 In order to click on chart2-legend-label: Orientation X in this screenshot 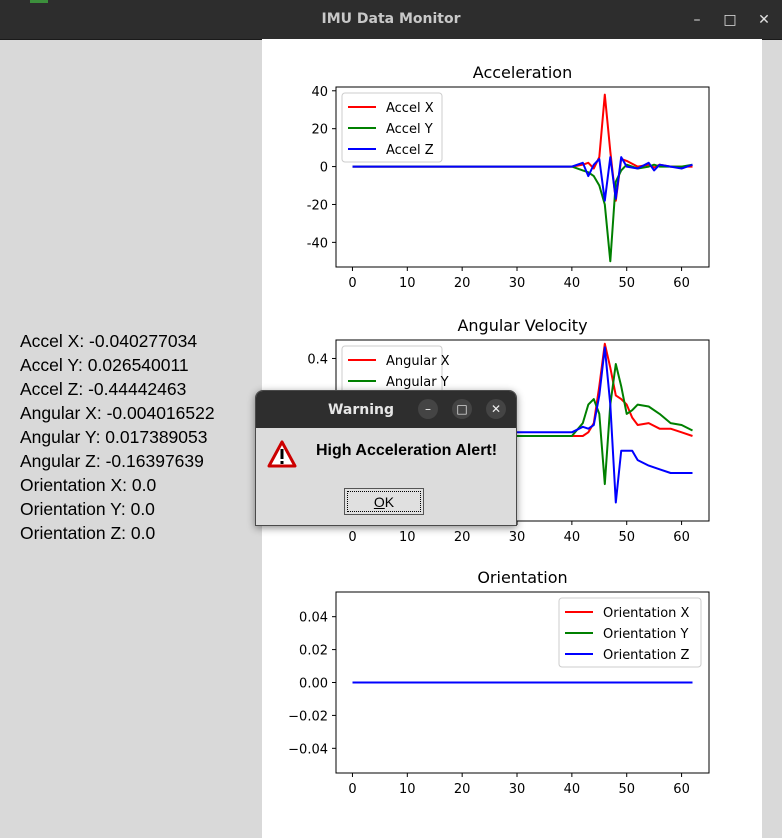, I will do `click(646, 613)`.